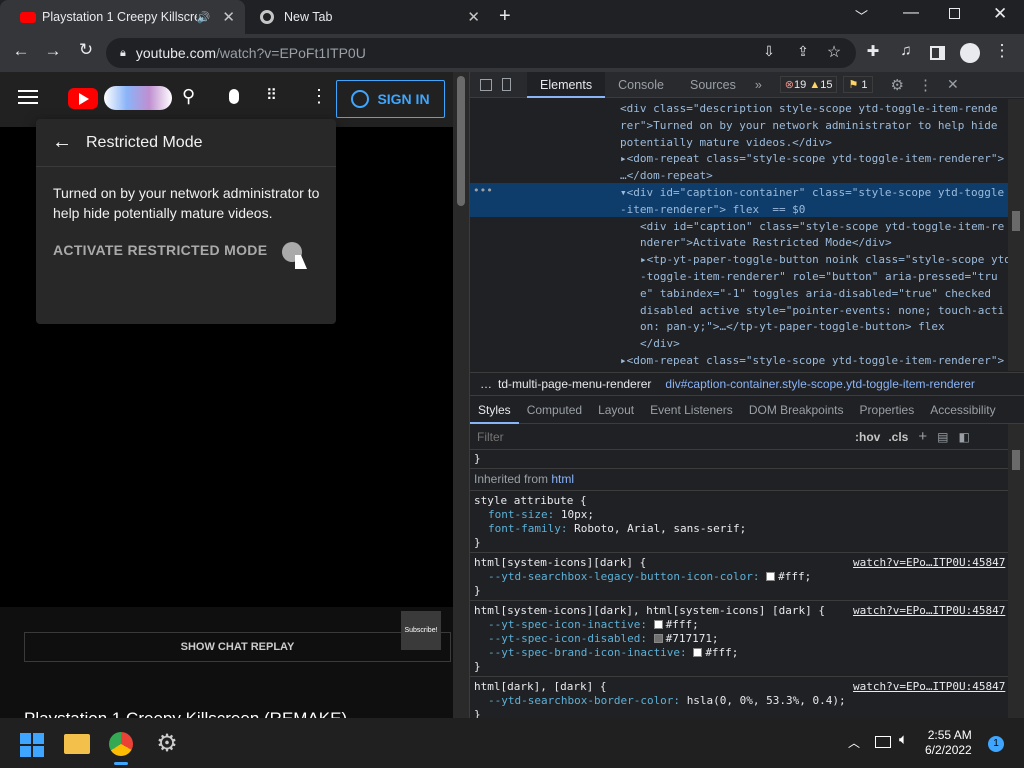 The image size is (1024, 768). What do you see at coordinates (897, 85) in the screenshot?
I see `gear-icon: ⚙` at bounding box center [897, 85].